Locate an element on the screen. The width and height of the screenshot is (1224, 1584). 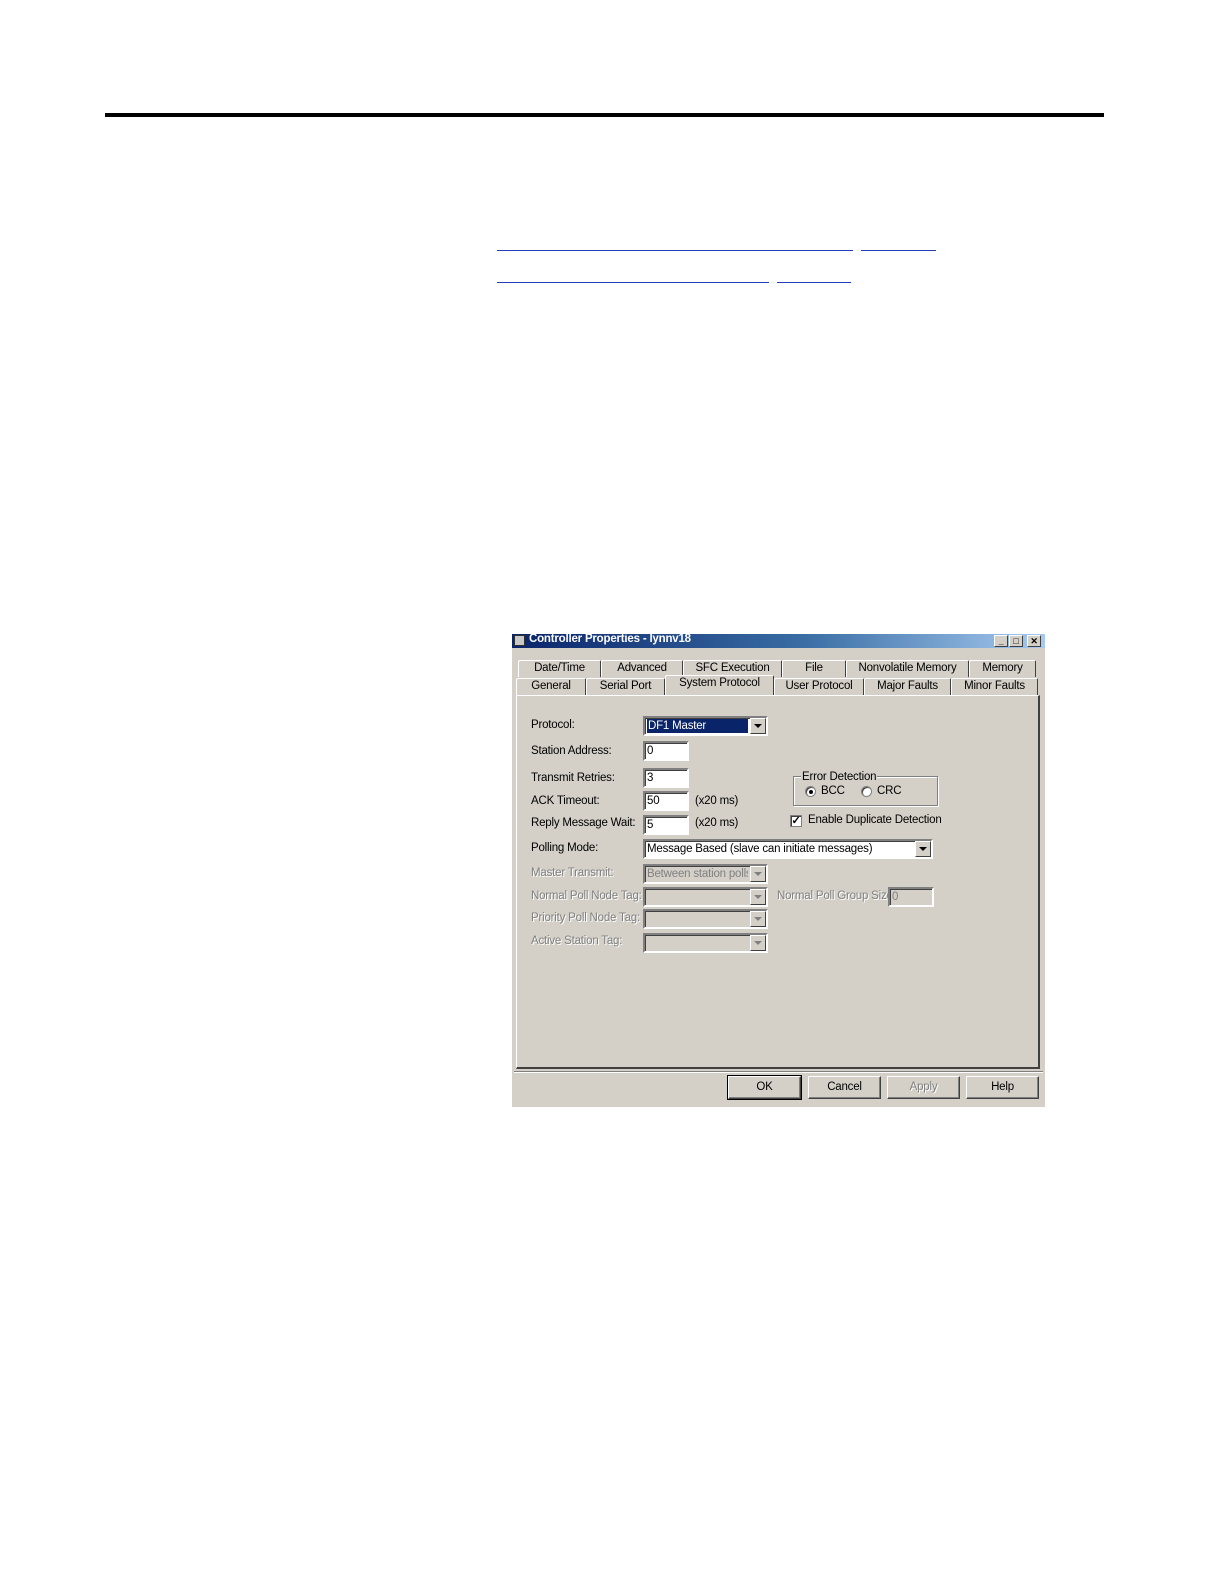
active-station-tag-select is located at coordinates (705, 943).